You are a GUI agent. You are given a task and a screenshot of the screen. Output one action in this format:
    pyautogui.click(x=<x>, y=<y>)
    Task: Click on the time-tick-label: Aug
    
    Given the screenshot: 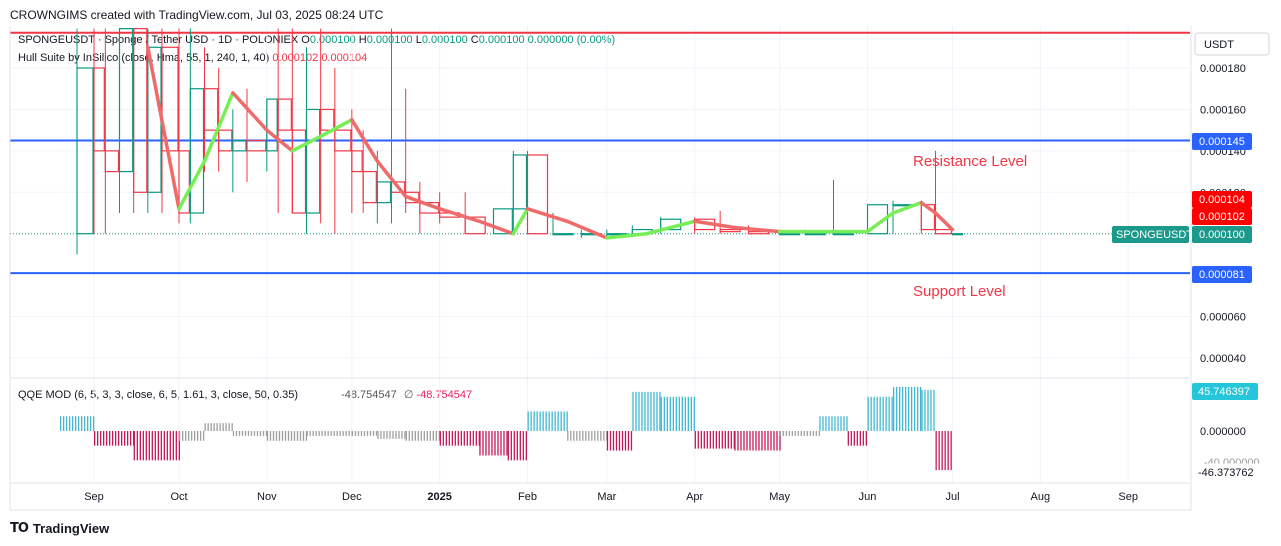 What is the action you would take?
    pyautogui.click(x=1041, y=497)
    